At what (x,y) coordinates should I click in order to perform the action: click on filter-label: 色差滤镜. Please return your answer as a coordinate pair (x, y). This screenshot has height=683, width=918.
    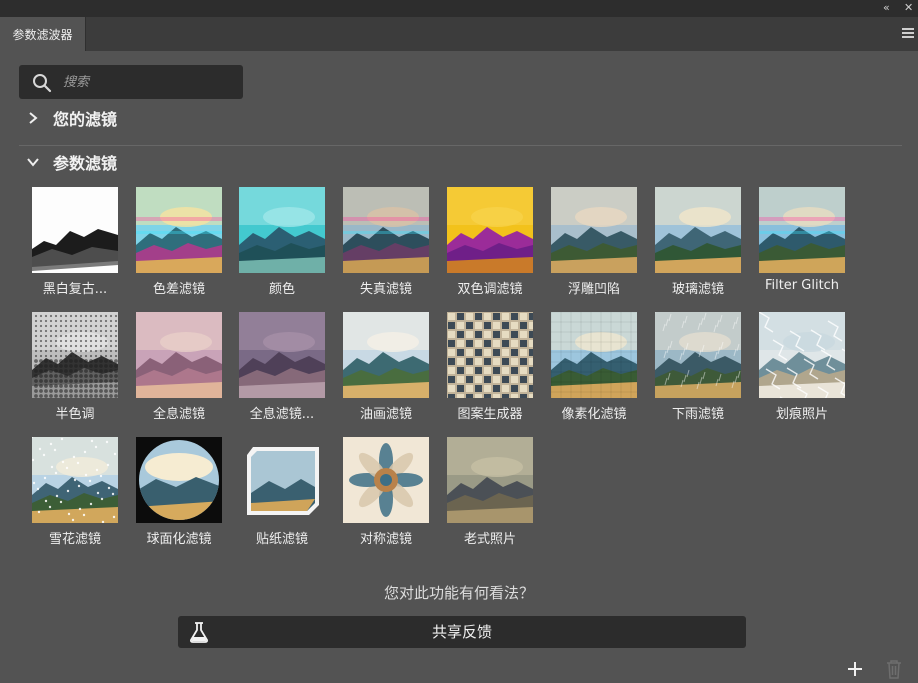
    Looking at the image, I should click on (178, 289).